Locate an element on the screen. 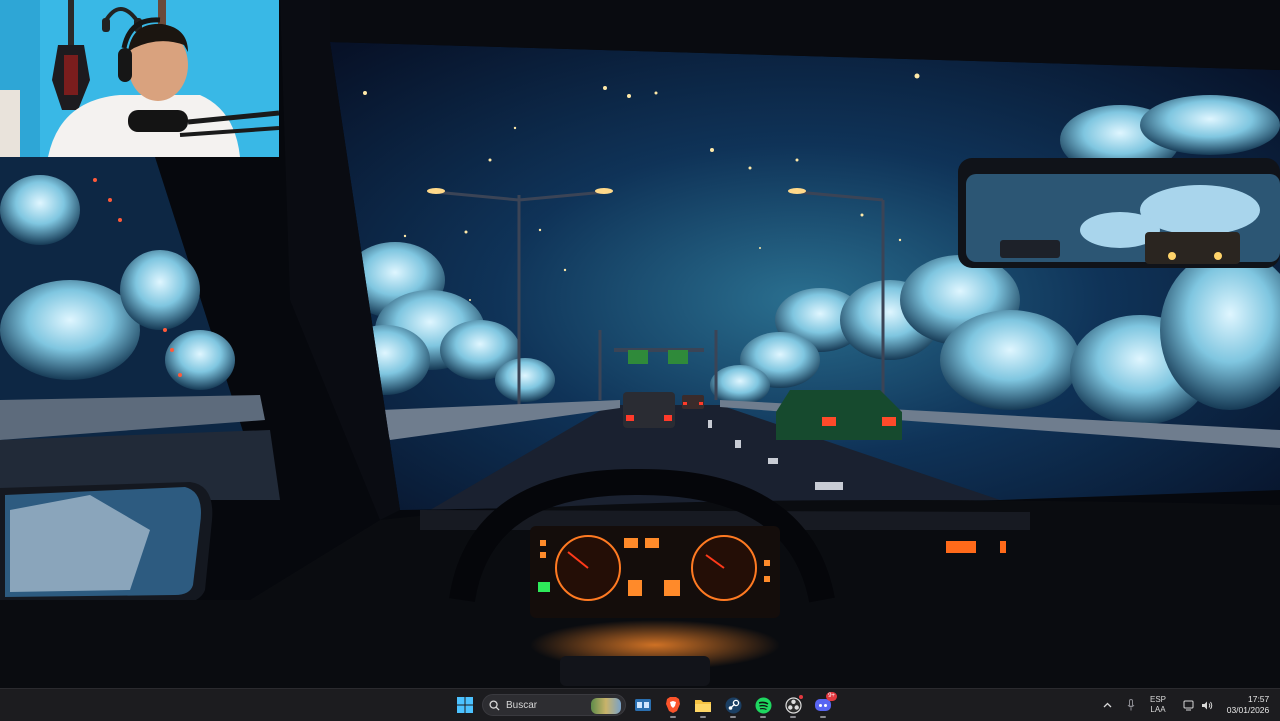 This screenshot has height=721, width=1280. taskbar-apps: Buscar 9+ is located at coordinates (644, 705).